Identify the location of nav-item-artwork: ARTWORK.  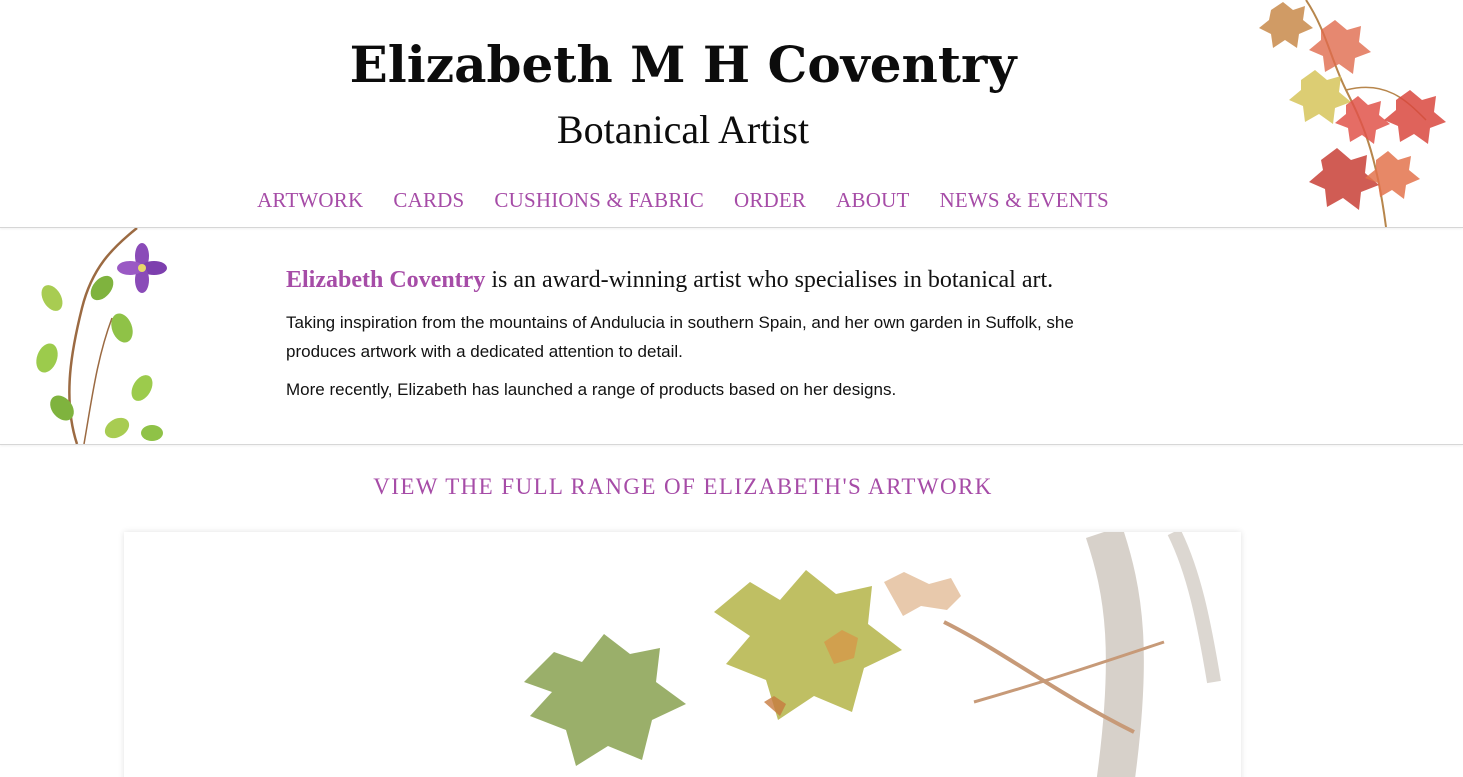
(310, 200).